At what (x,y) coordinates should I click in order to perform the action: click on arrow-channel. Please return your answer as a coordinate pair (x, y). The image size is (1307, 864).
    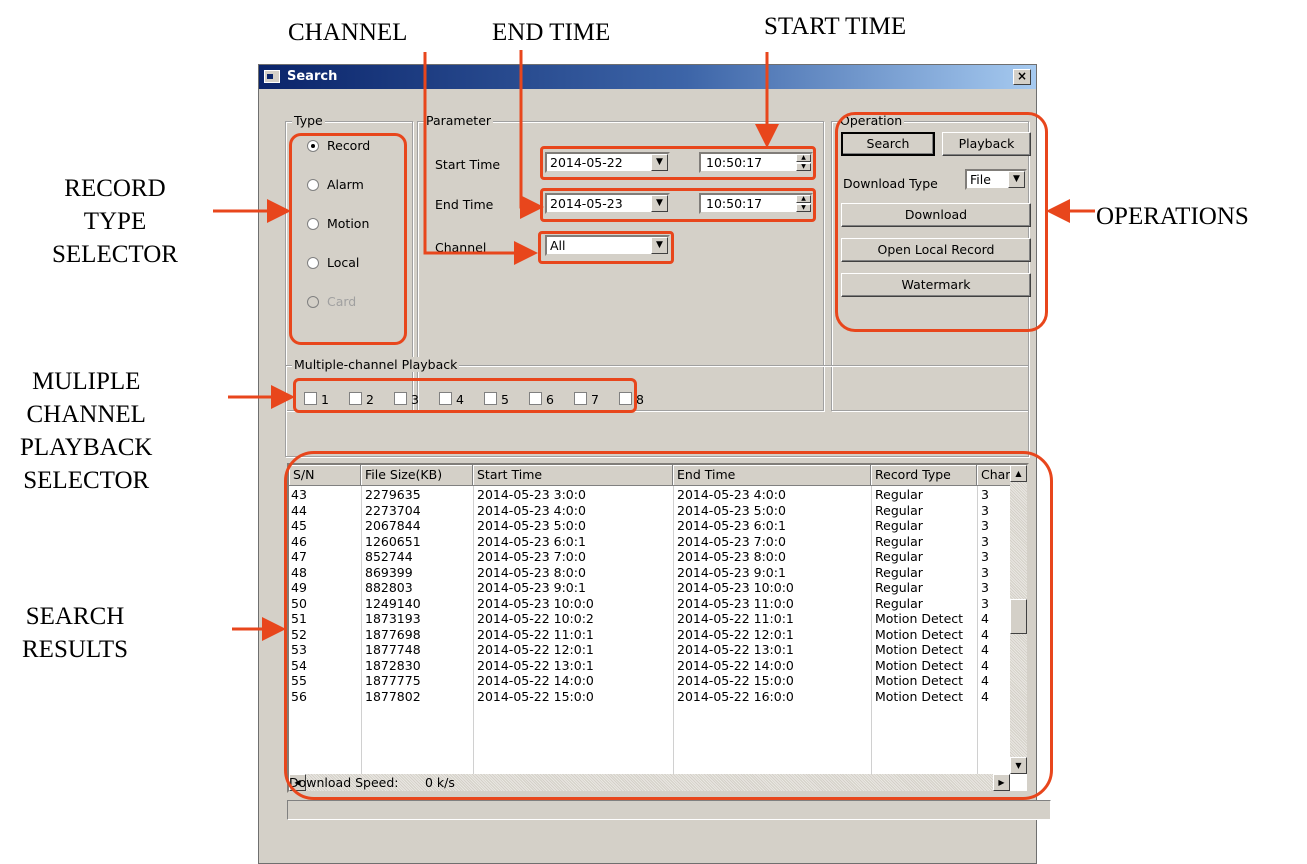
    Looking at the image, I should click on (480, 158).